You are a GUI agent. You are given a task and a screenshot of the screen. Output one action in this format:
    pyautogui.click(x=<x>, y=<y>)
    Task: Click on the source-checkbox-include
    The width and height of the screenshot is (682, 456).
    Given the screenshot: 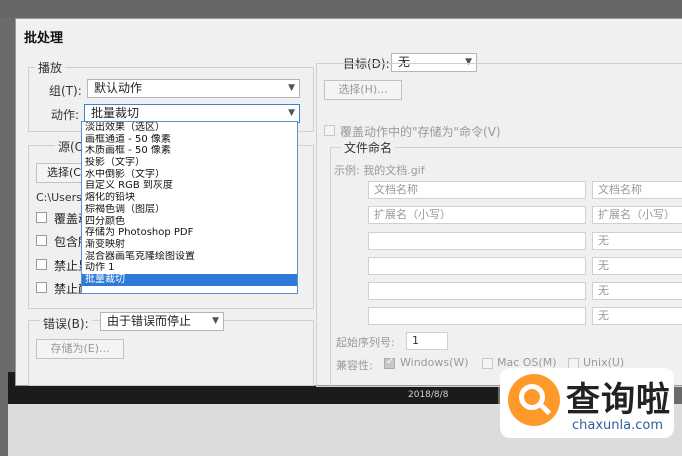 What is the action you would take?
    pyautogui.click(x=41, y=240)
    